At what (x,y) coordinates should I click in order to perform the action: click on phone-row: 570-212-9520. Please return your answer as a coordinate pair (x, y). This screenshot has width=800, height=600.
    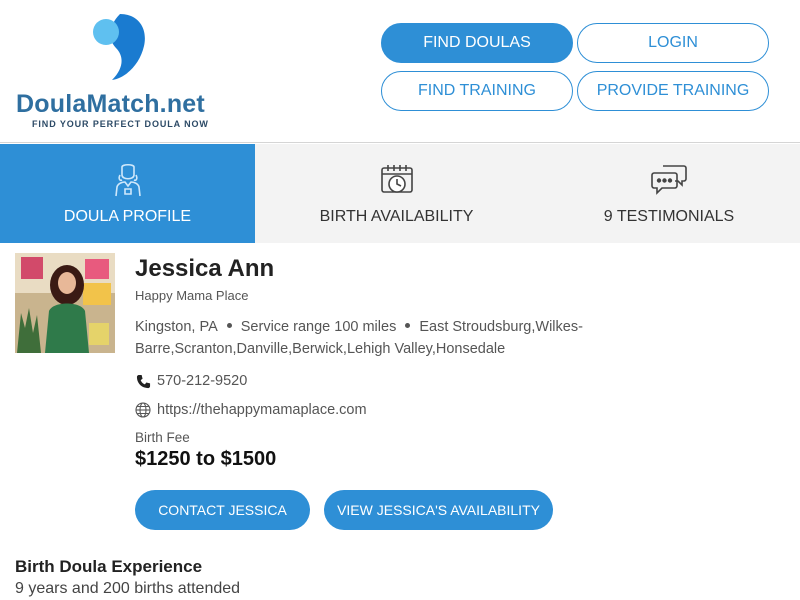
    Looking at the image, I should click on (191, 381).